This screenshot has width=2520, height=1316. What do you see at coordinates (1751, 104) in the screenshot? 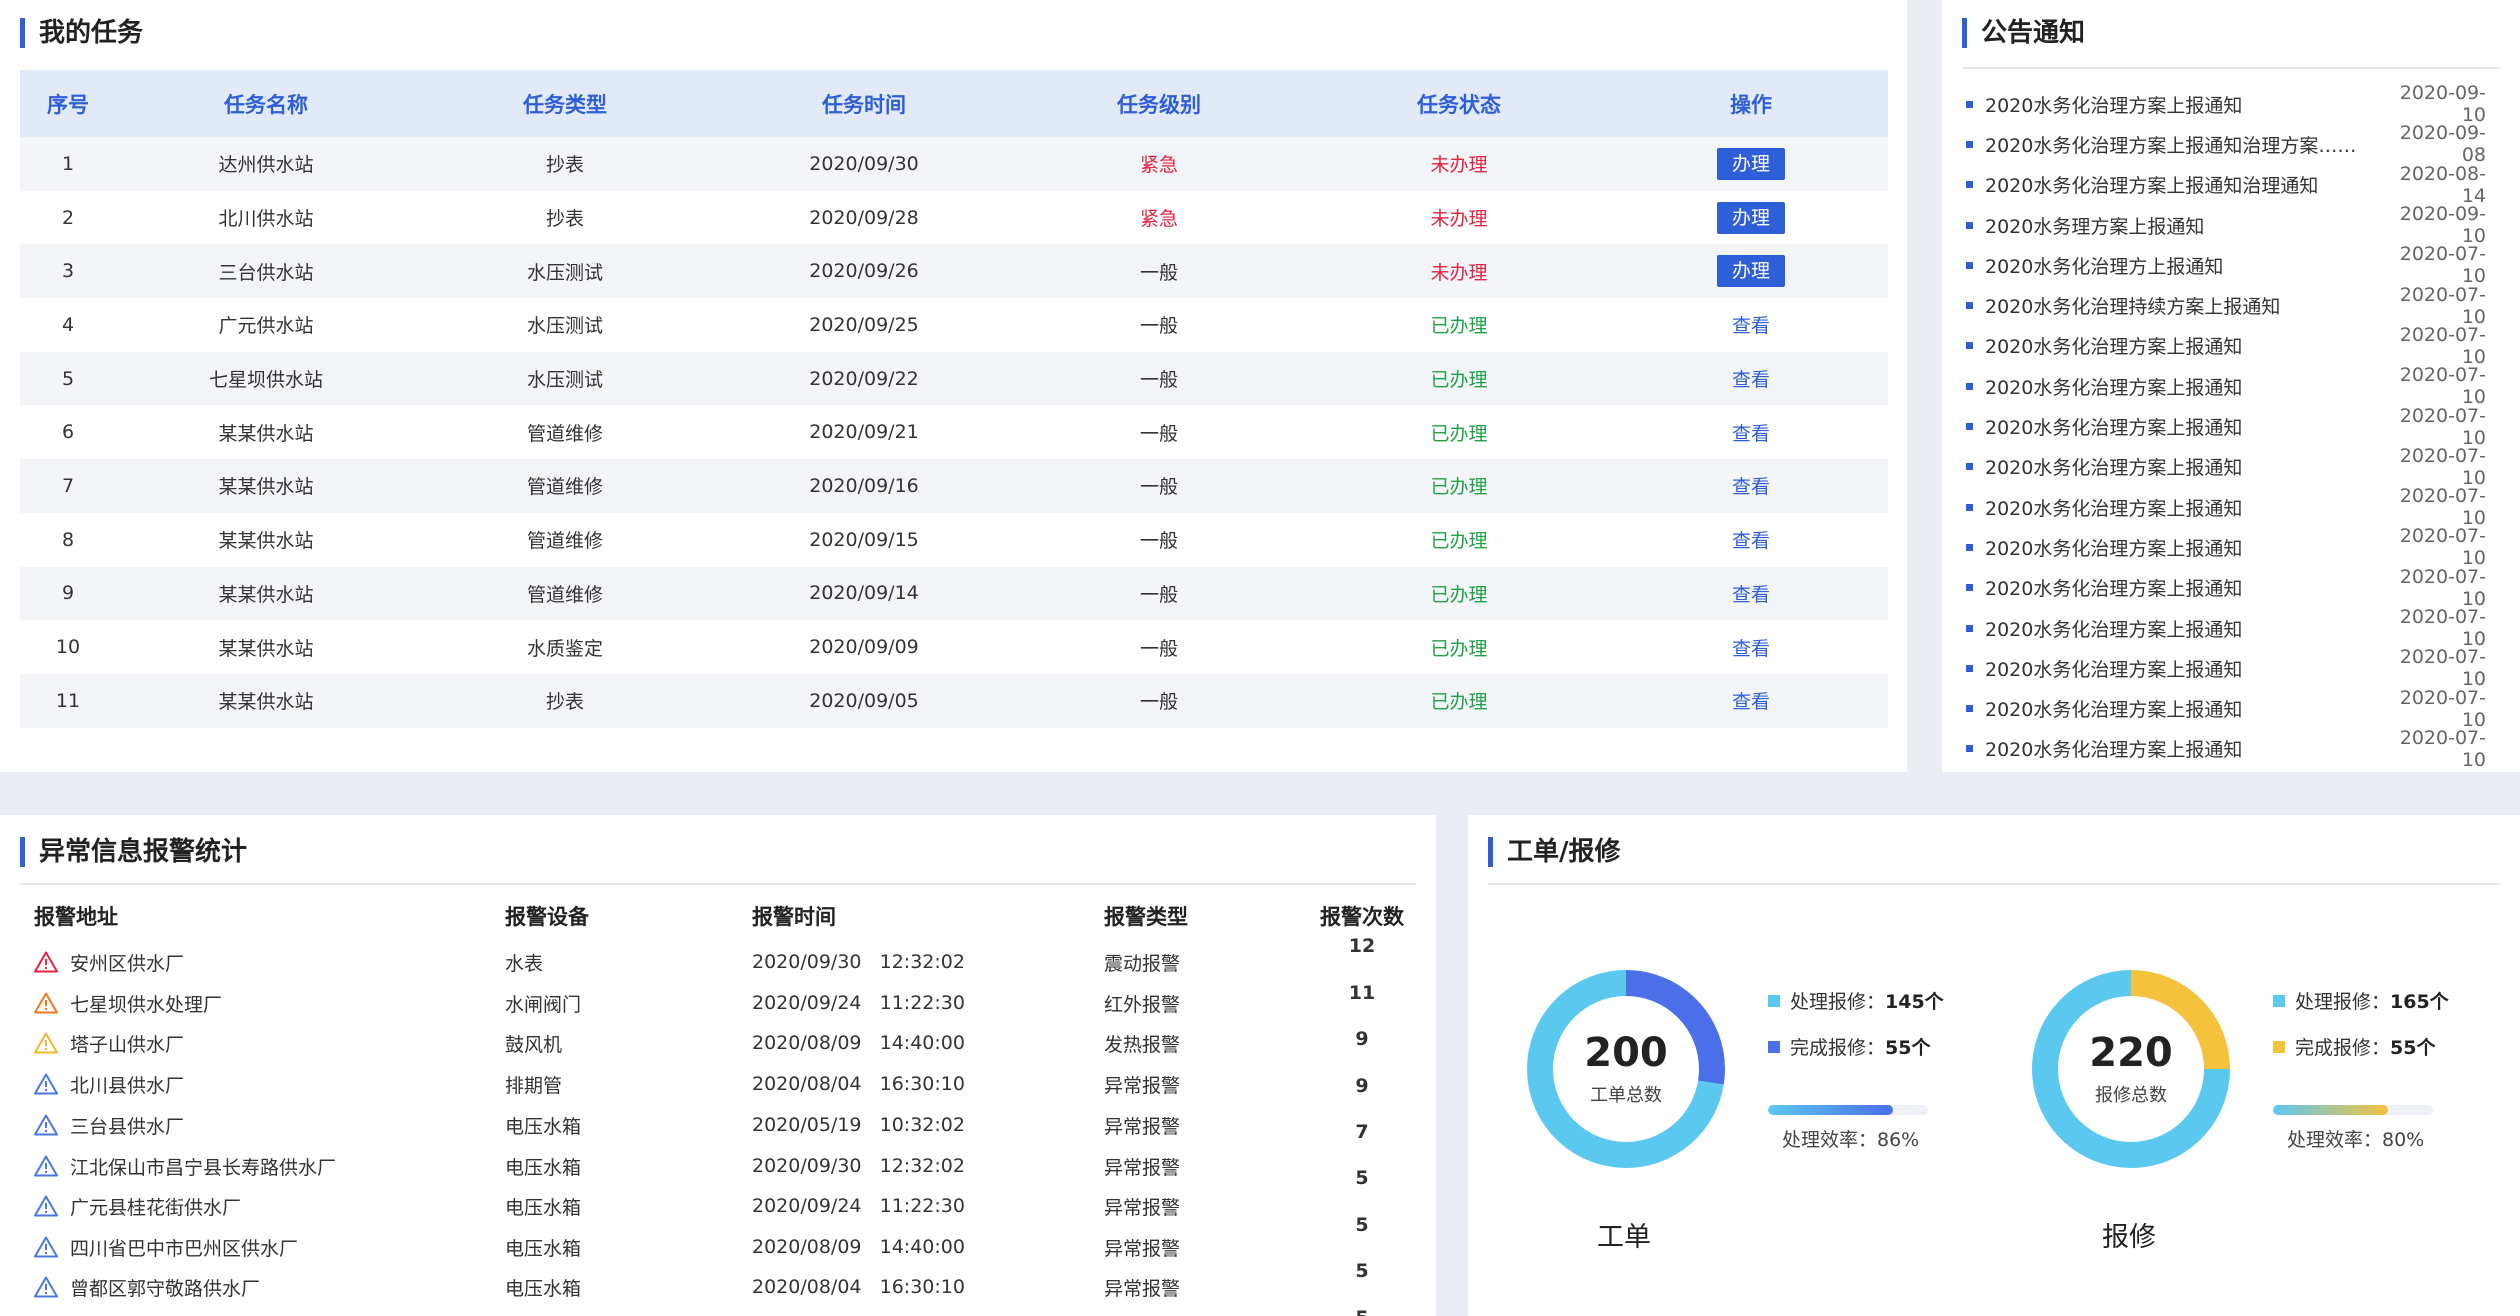
I see `col-header-action: 操作` at bounding box center [1751, 104].